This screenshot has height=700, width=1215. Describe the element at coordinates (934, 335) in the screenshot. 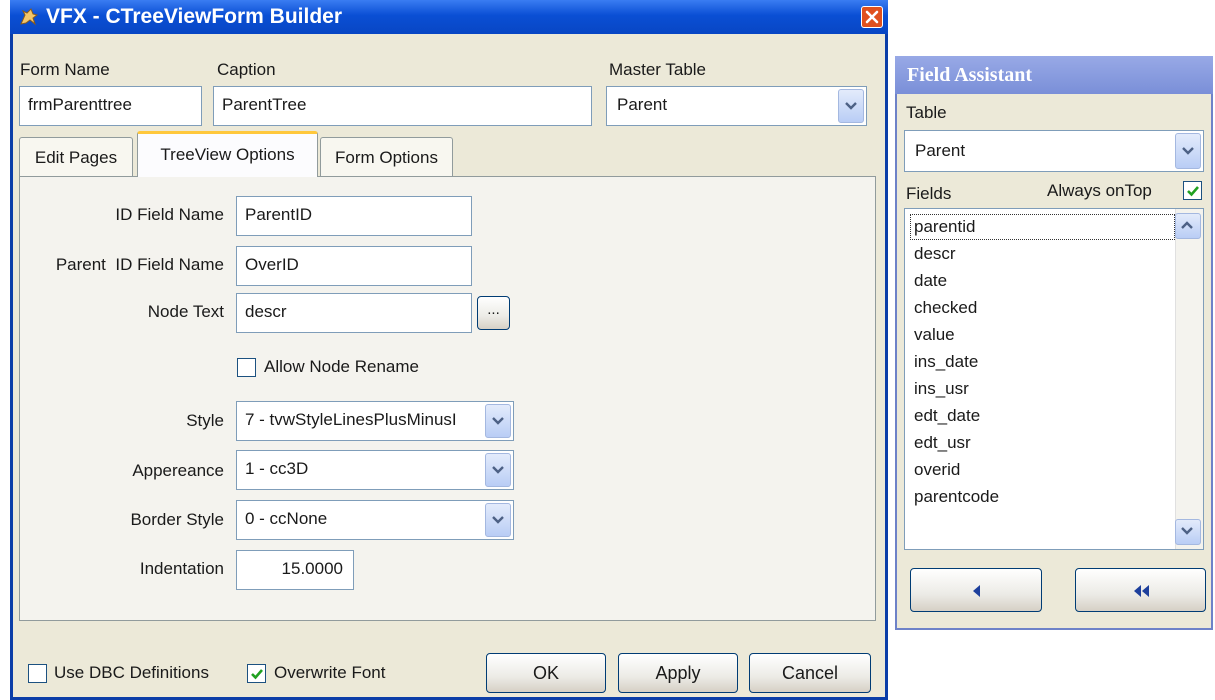

I see `list-item: value` at that location.